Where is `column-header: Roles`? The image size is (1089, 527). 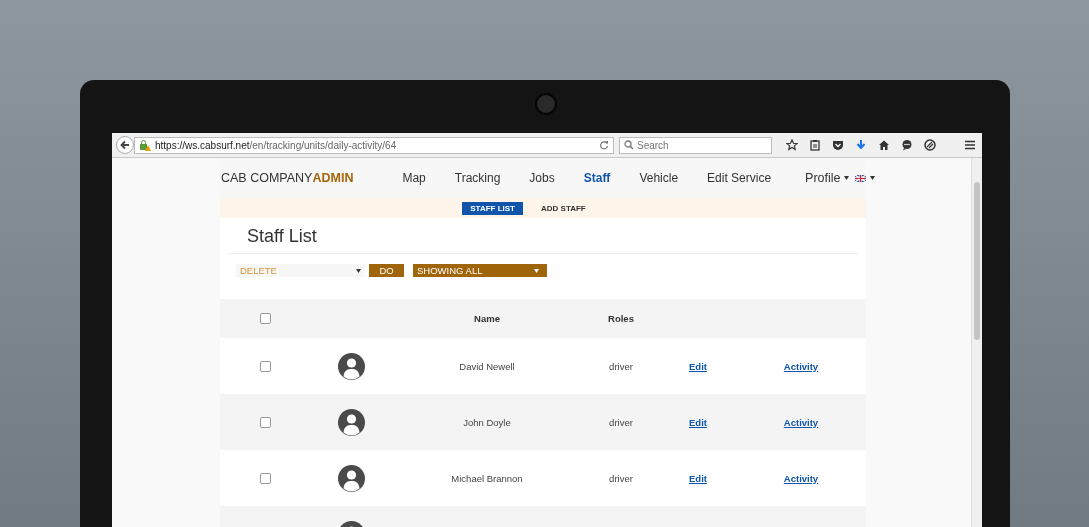
column-header: Roles is located at coordinates (621, 318).